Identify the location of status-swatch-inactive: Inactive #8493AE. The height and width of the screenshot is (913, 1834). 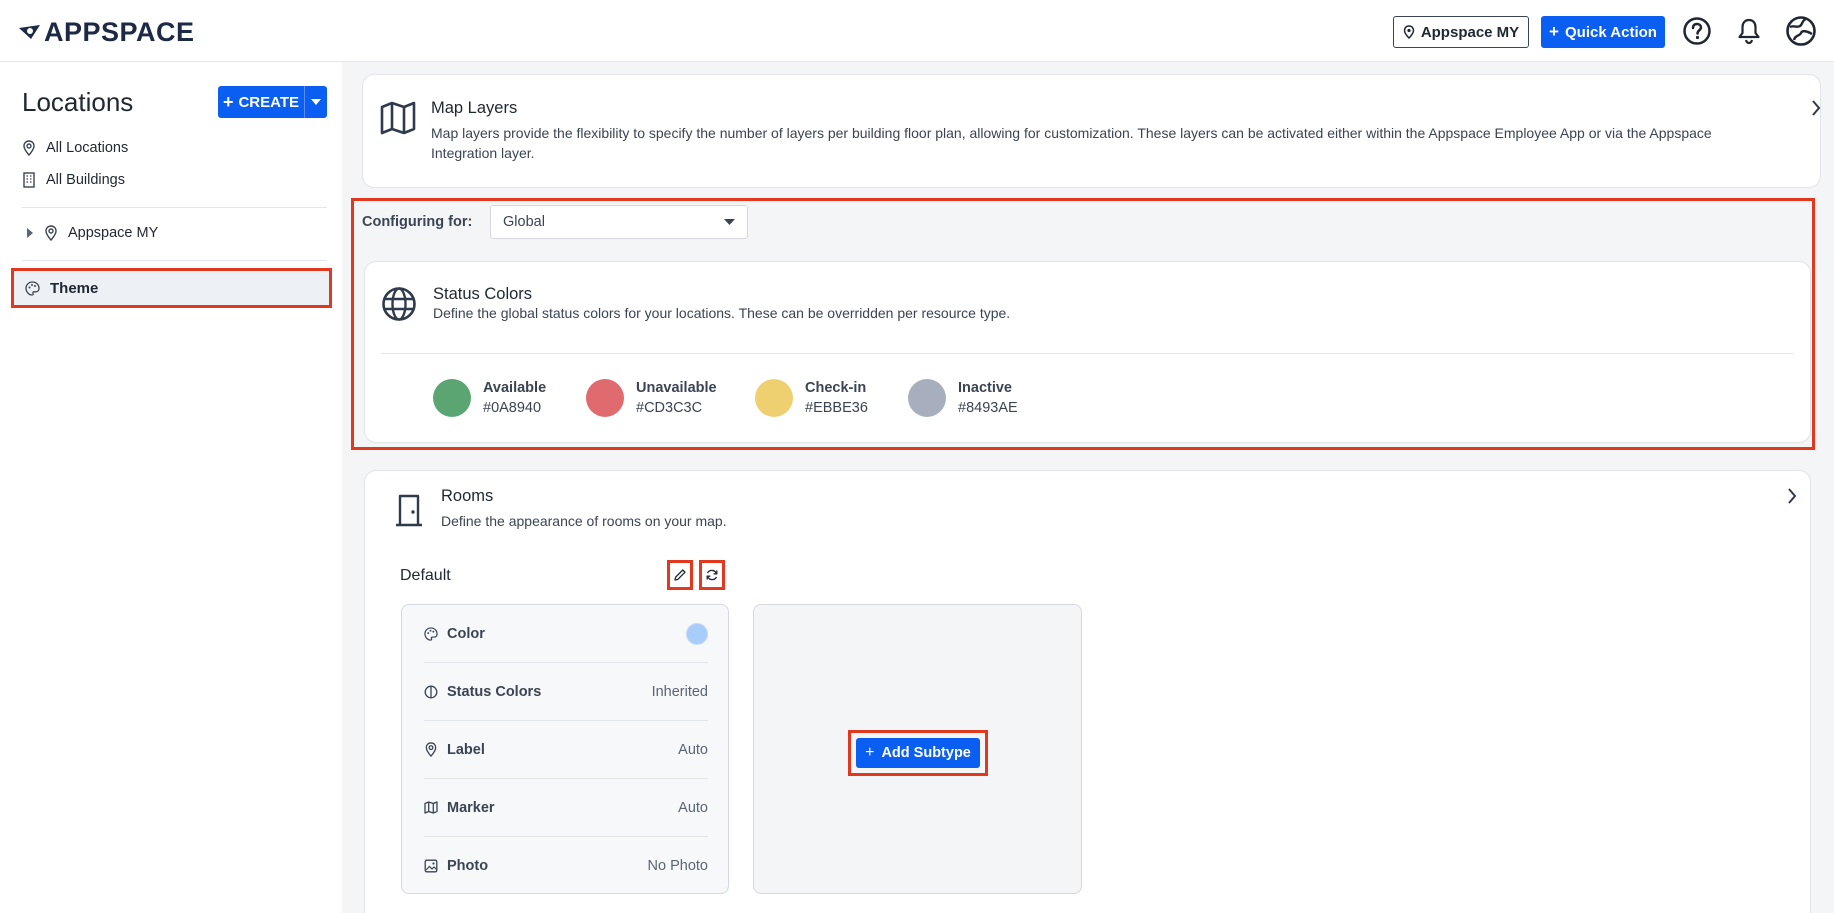
(963, 398).